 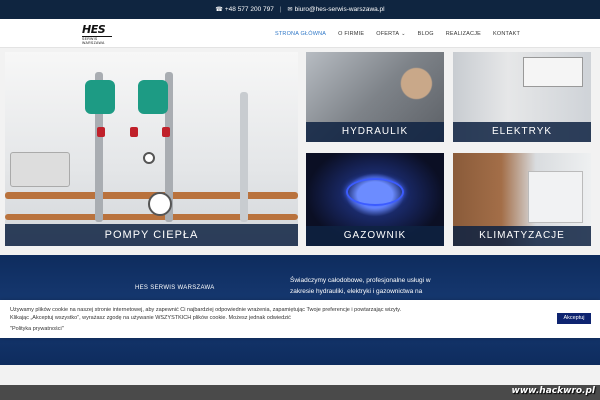 What do you see at coordinates (175, 288) in the screenshot?
I see `company-name: HES SERWIS WARSZAWA` at bounding box center [175, 288].